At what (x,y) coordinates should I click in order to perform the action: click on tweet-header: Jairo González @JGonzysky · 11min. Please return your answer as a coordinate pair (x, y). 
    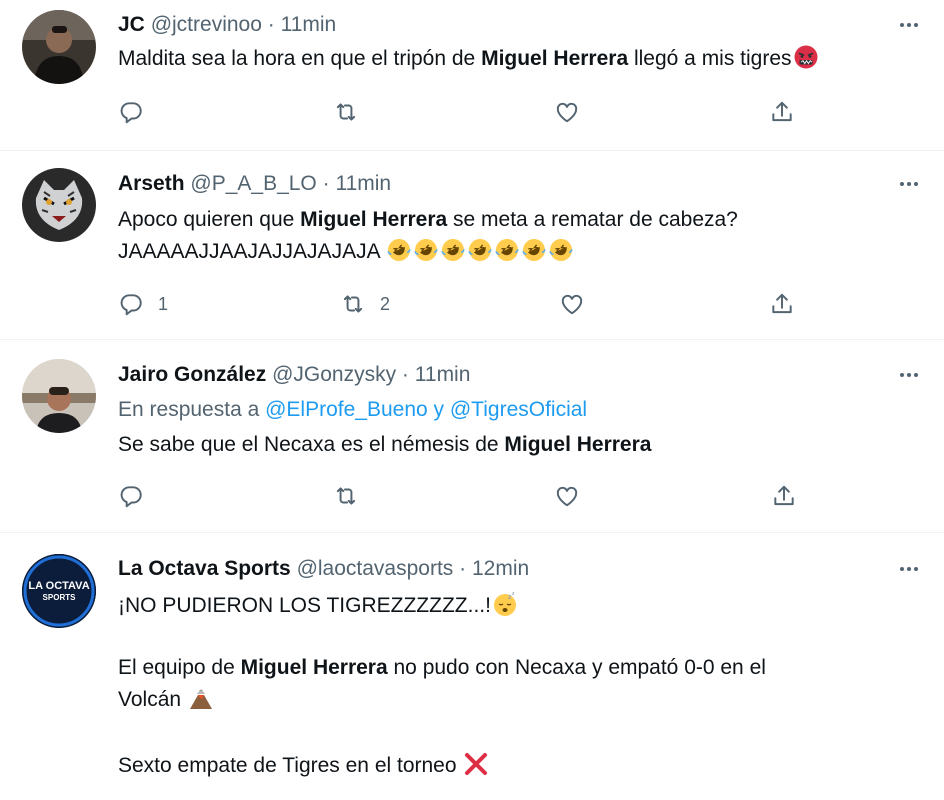
    Looking at the image, I should click on (294, 375).